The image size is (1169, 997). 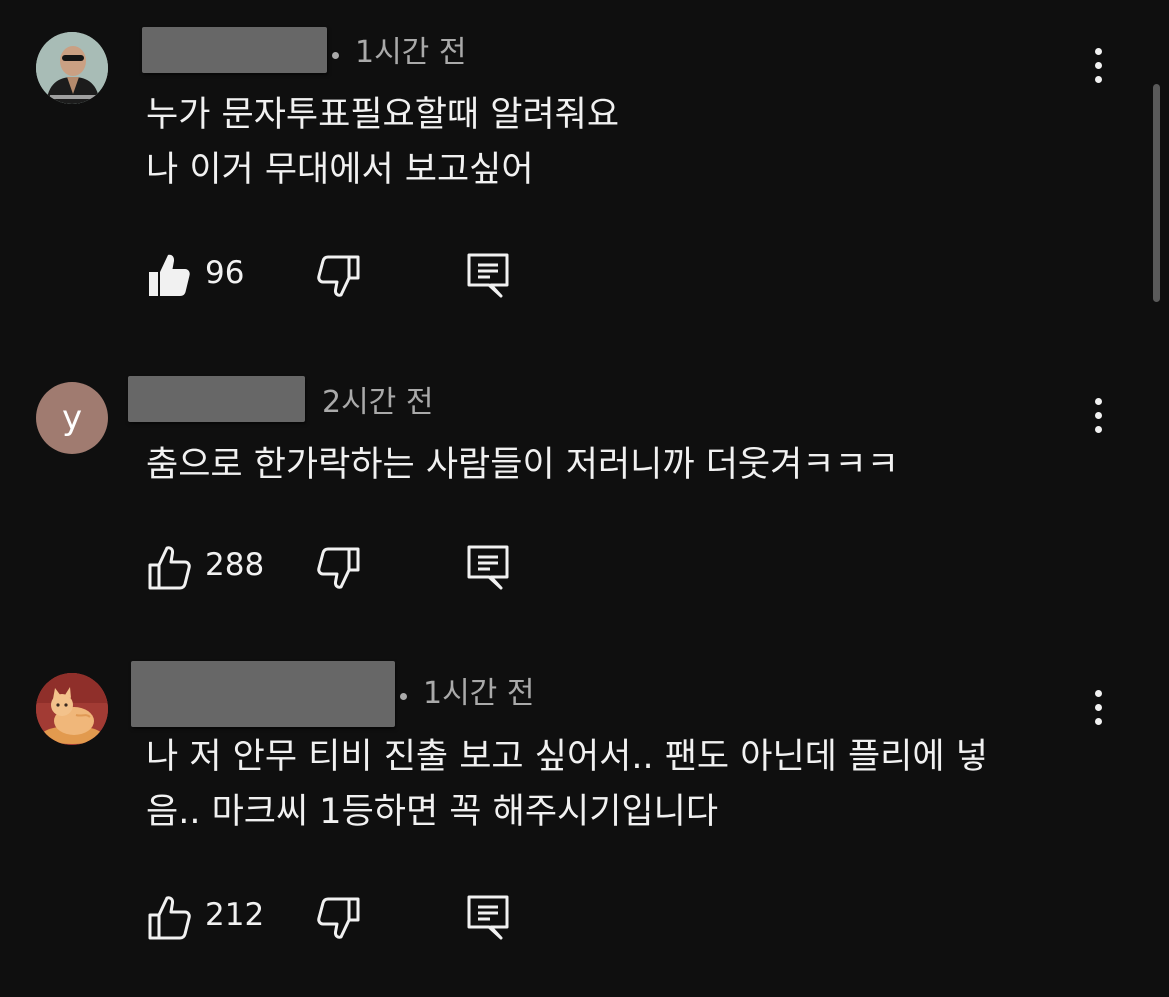 What do you see at coordinates (378, 402) in the screenshot?
I see `comment-timestamp: 2시간 전` at bounding box center [378, 402].